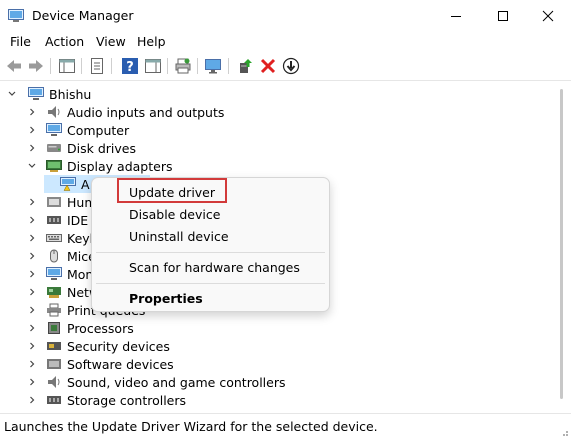  I want to click on tree-item-keyboards: Keyb, so click(62, 238).